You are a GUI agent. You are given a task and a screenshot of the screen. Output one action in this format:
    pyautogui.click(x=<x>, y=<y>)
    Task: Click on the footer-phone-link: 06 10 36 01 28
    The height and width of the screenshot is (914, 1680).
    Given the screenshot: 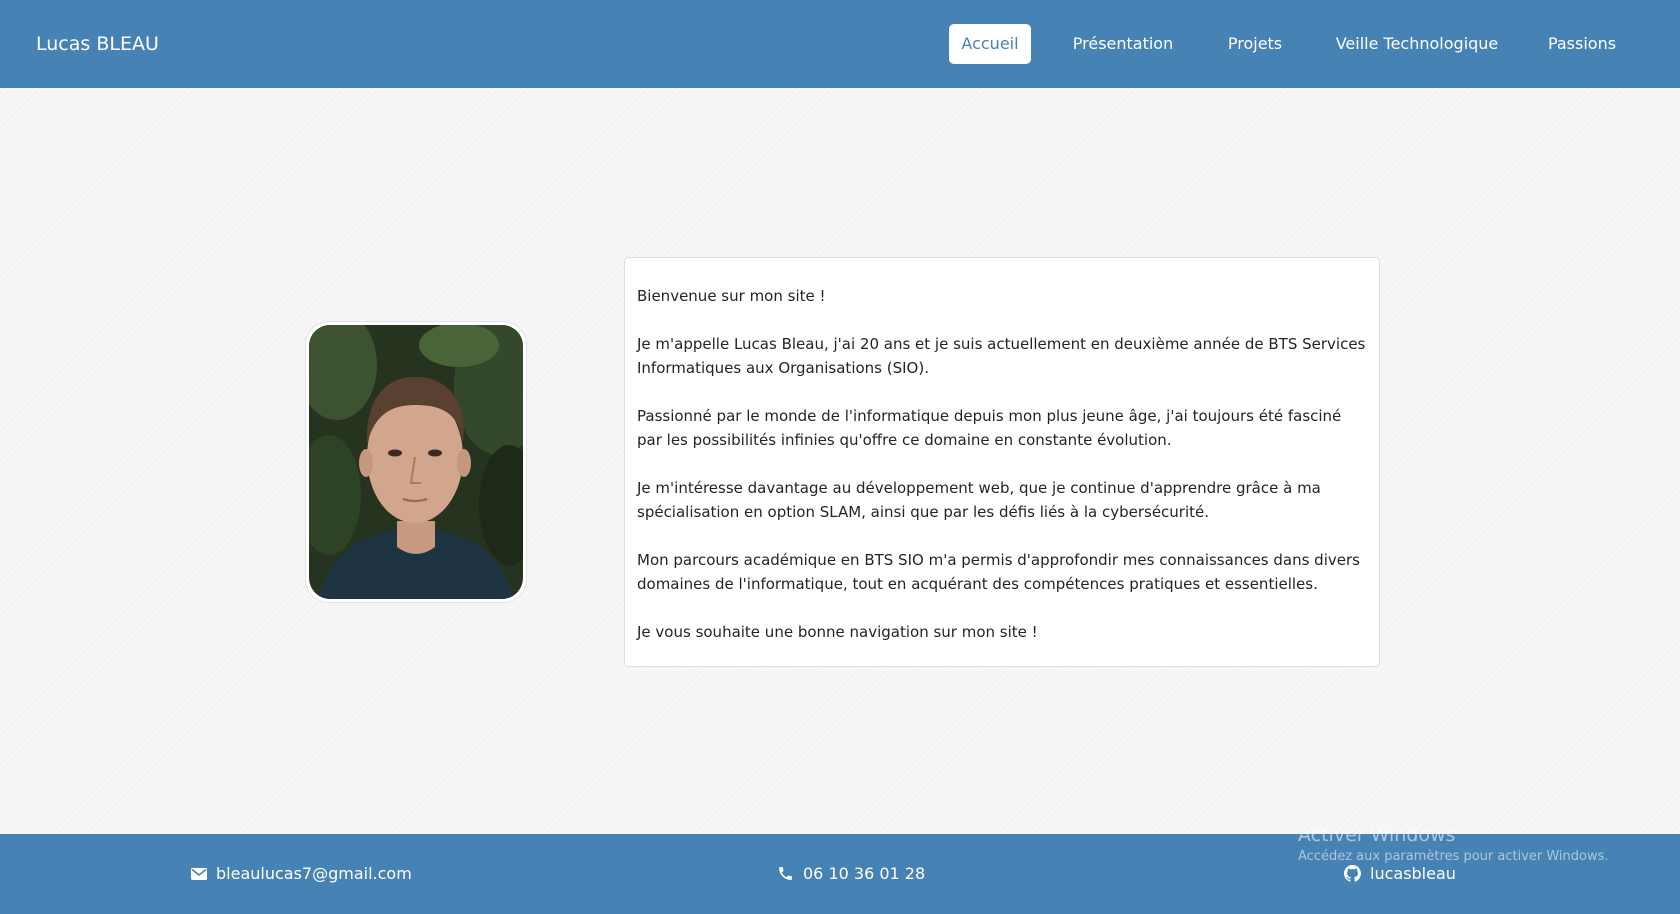 What is the action you would take?
    pyautogui.click(x=851, y=874)
    